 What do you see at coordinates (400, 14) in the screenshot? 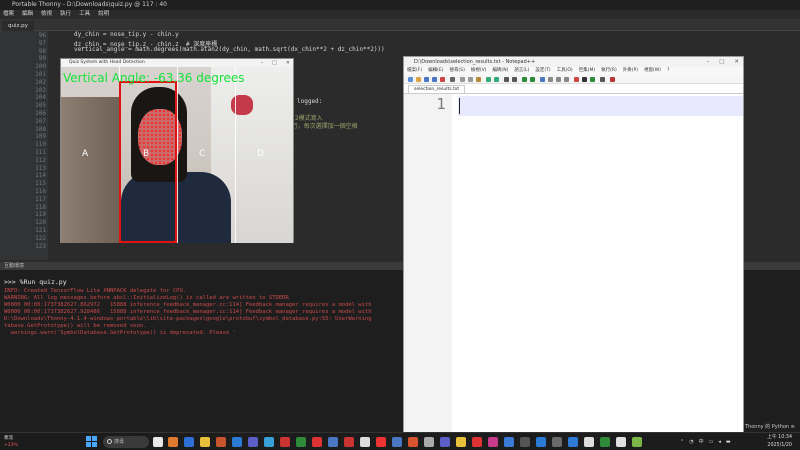
I see `thonny-menubar: 檔案 編輯 檢視 執行 工具 說明` at bounding box center [400, 14].